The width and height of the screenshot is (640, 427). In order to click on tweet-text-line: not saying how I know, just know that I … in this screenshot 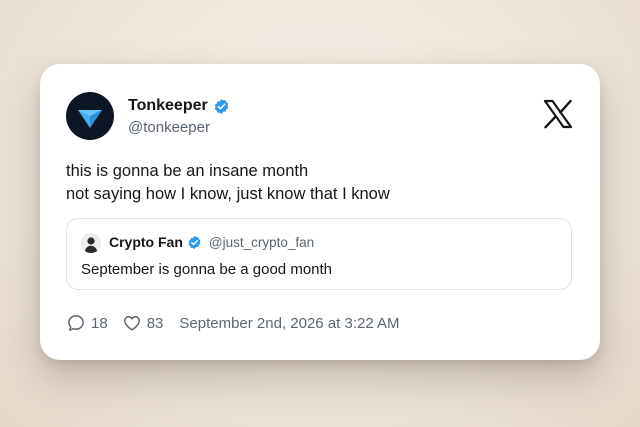, I will do `click(228, 194)`.